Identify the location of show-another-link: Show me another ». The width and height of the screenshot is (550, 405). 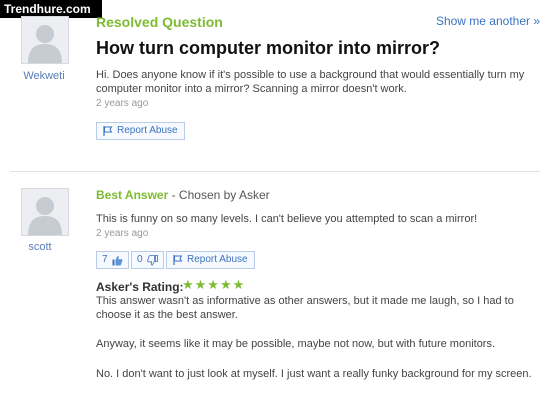
(488, 21).